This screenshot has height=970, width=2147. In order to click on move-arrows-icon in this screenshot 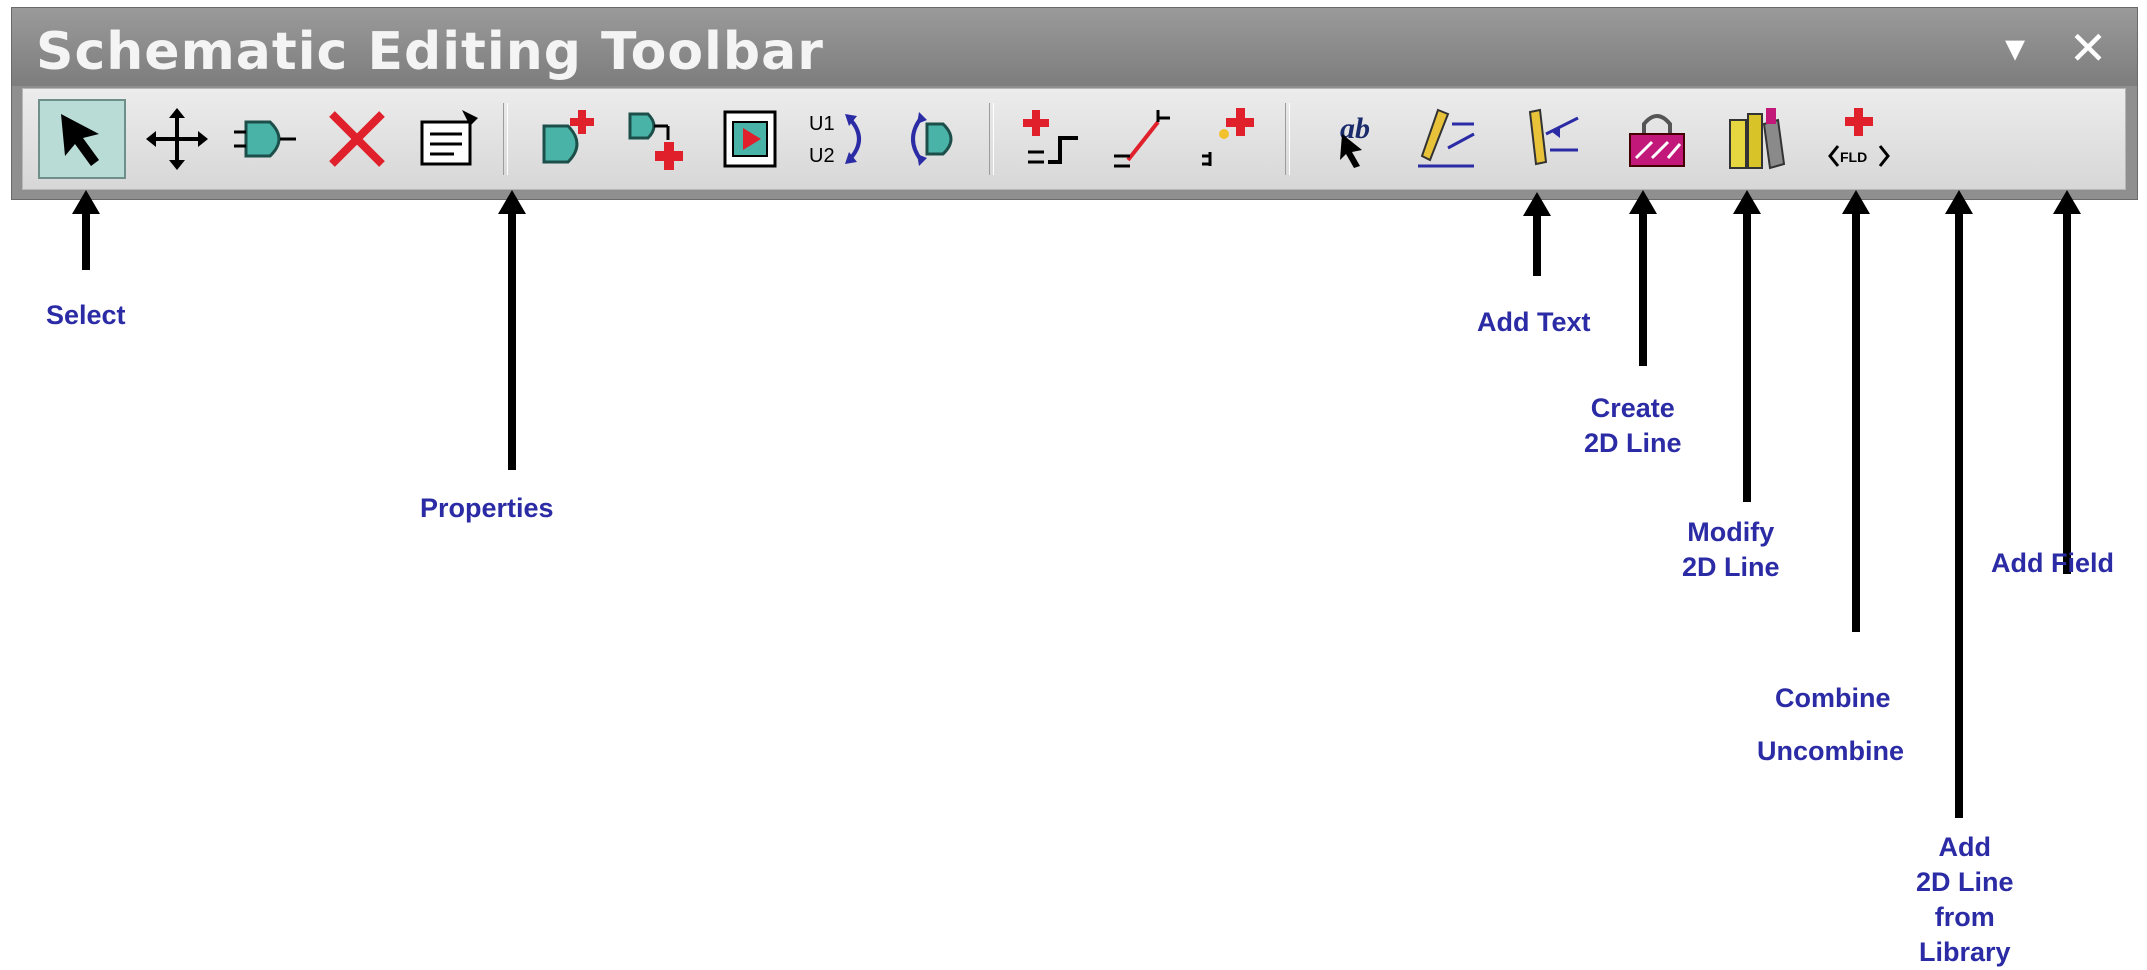, I will do `click(177, 139)`.